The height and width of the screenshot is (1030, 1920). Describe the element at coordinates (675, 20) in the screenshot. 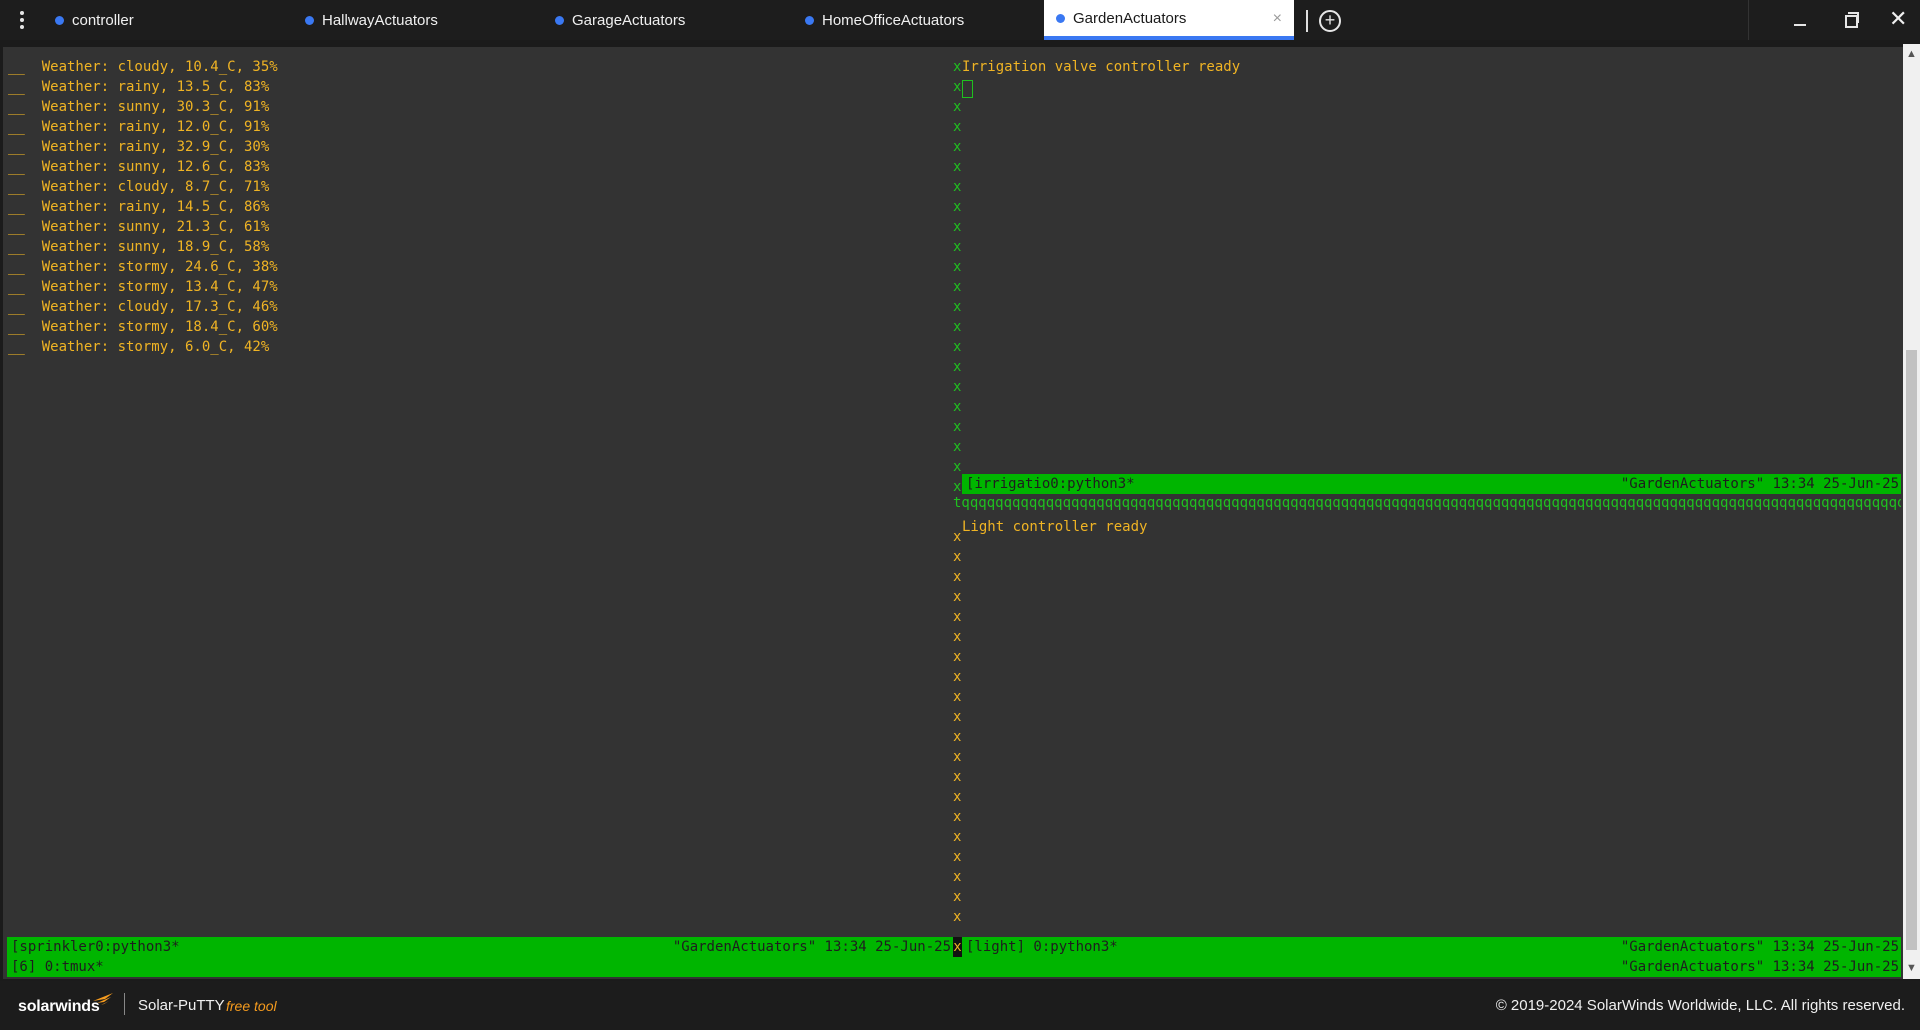

I see `tab-garage-actuators: GarageActuators` at that location.